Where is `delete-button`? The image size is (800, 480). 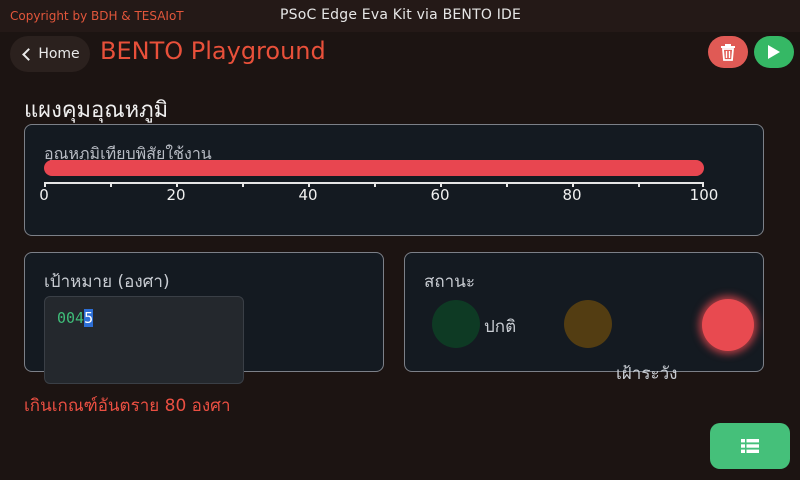
delete-button is located at coordinates (728, 52).